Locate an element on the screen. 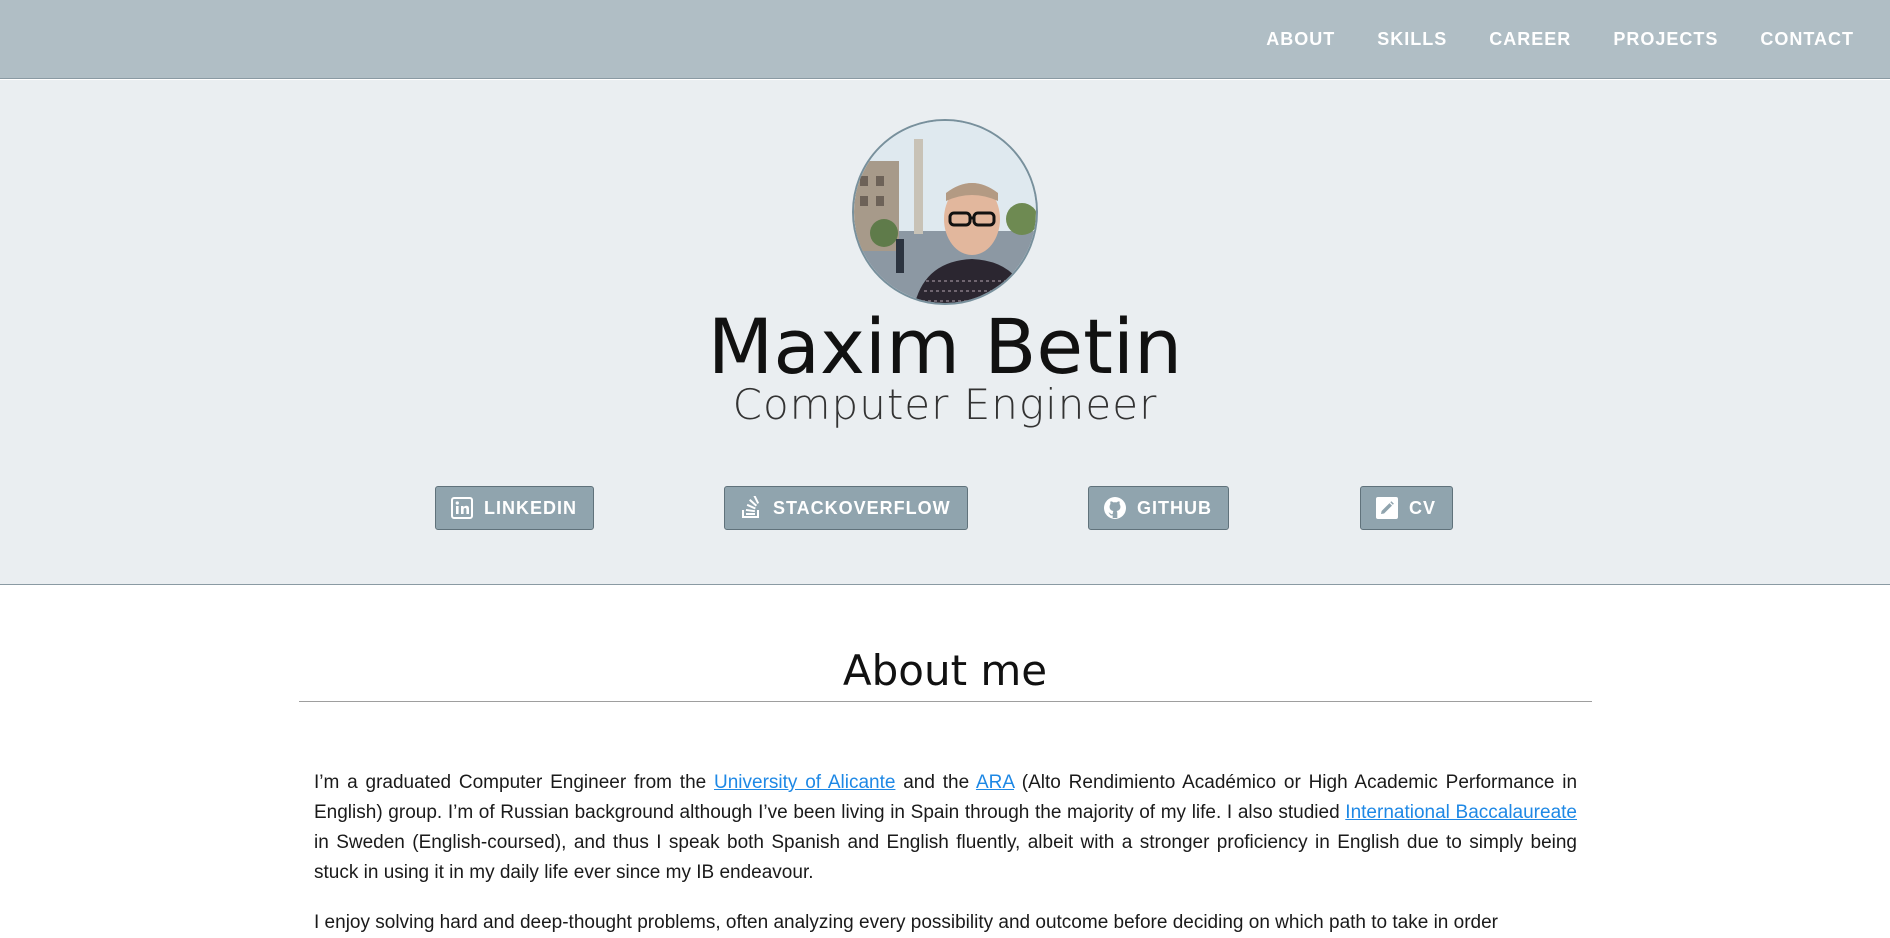  github-label: GITHUB is located at coordinates (1174, 507).